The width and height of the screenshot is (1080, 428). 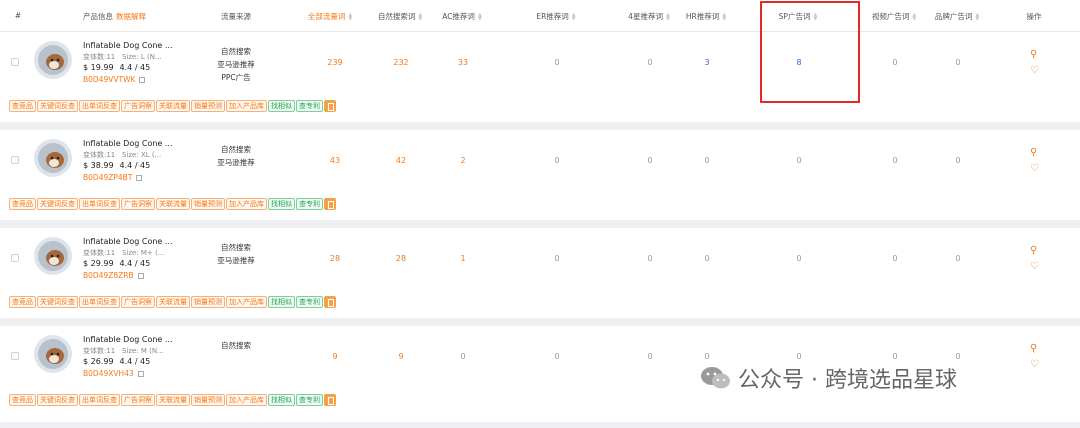 I want to click on header-er-words: ER推荐词 ▲ ▼, so click(x=555, y=16).